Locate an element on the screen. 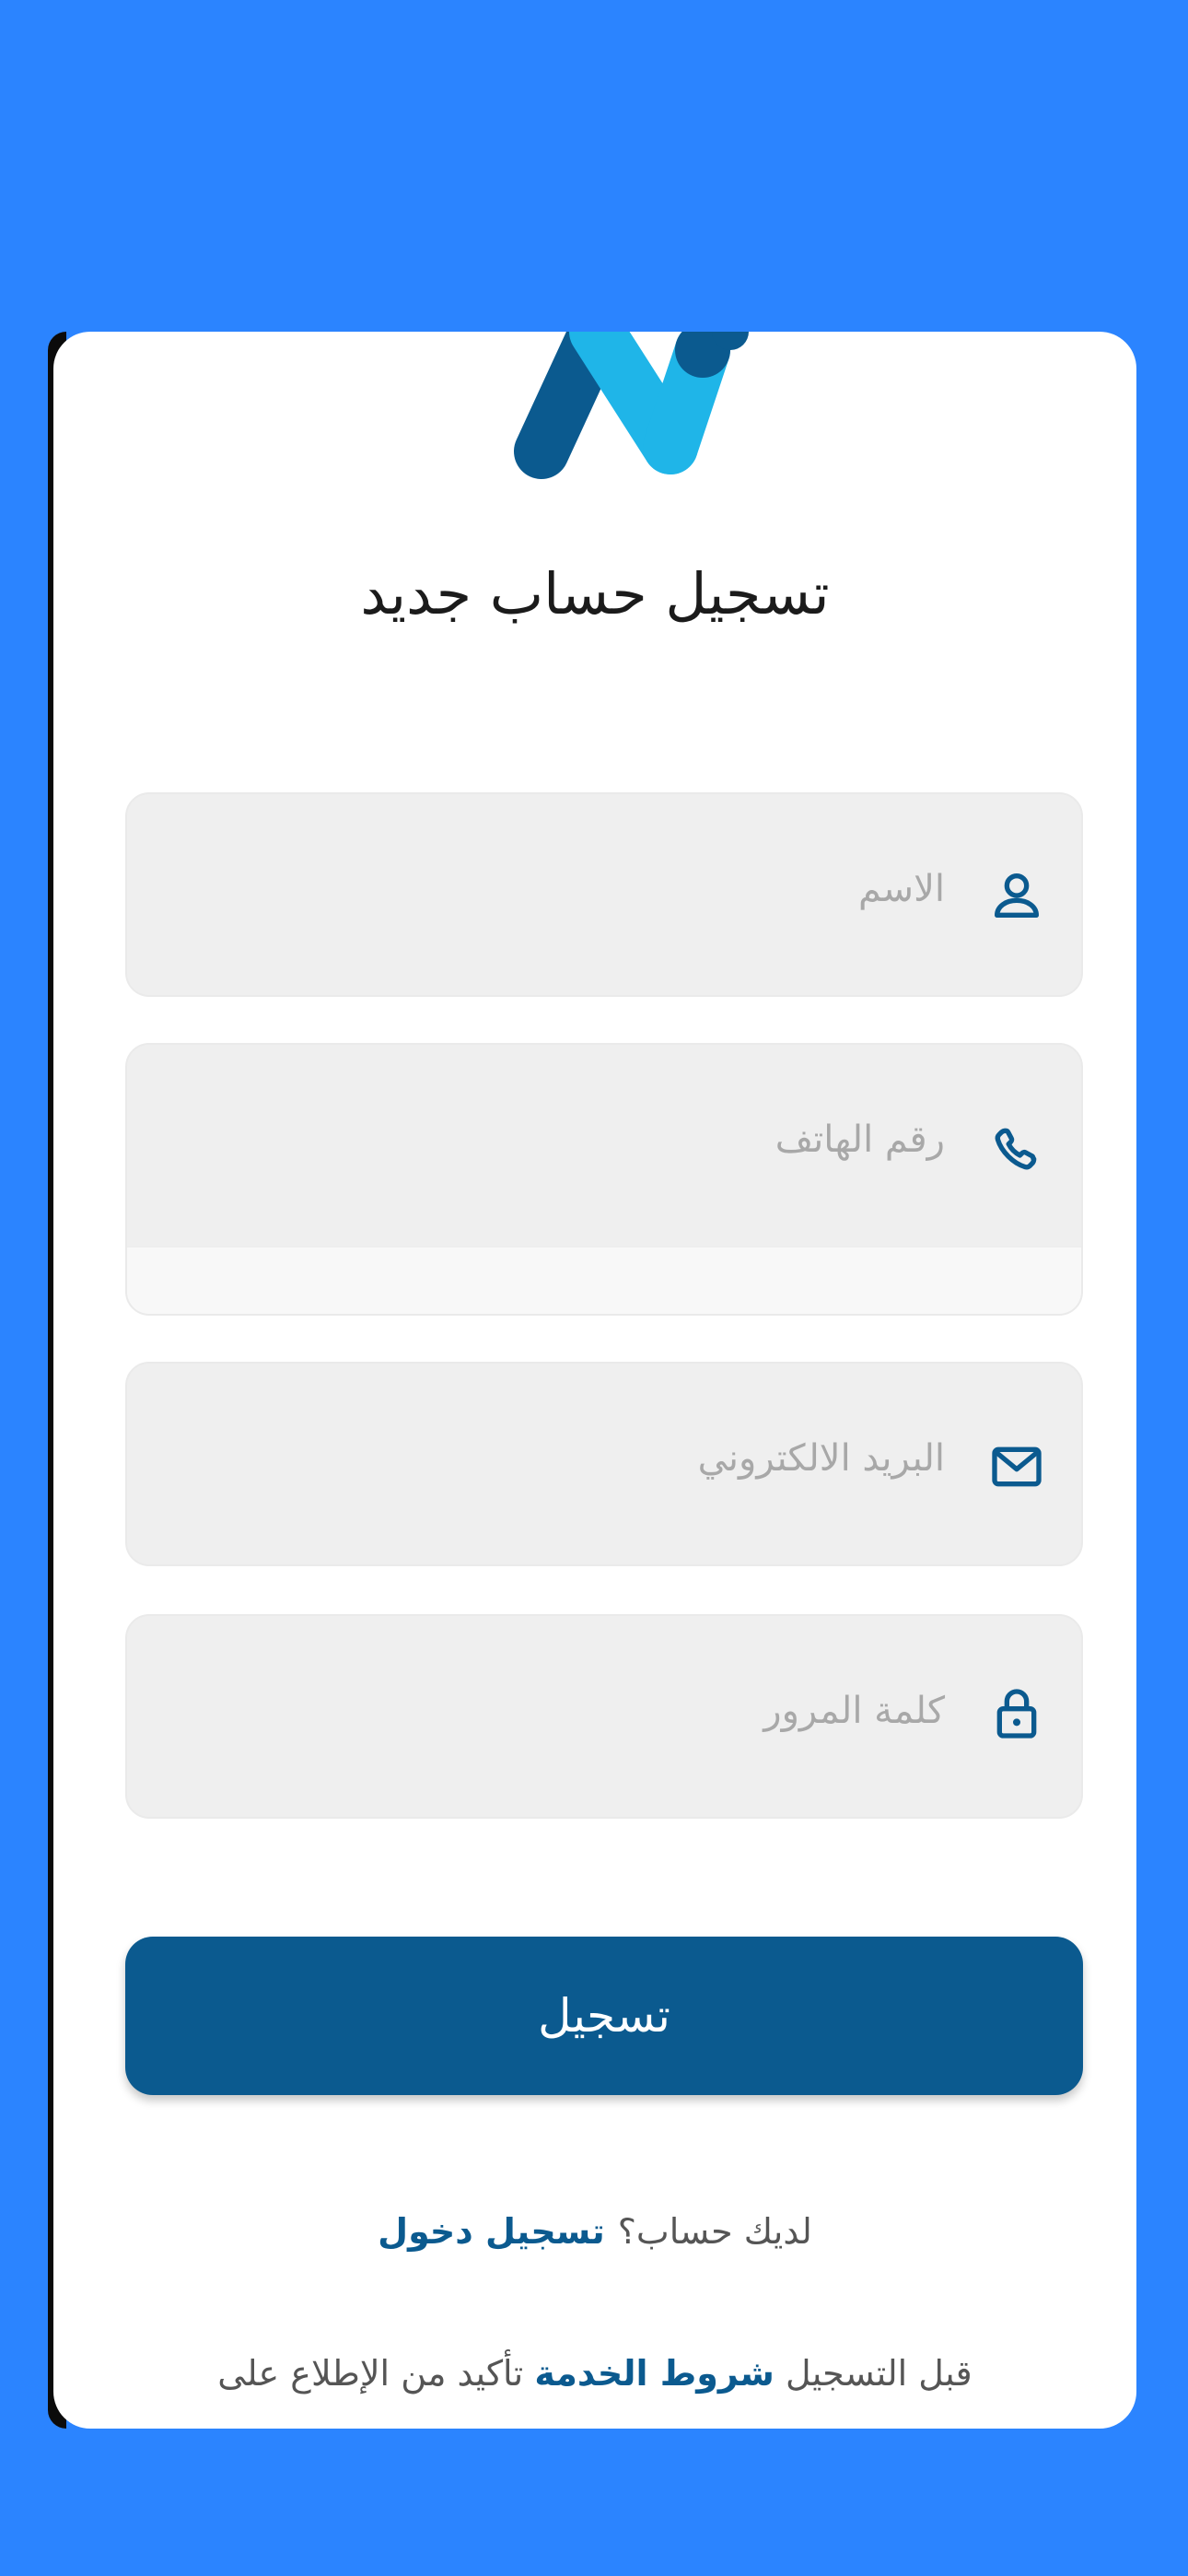 The image size is (1188, 2576). page-title: تسجيل حساب جديد is located at coordinates (595, 593).